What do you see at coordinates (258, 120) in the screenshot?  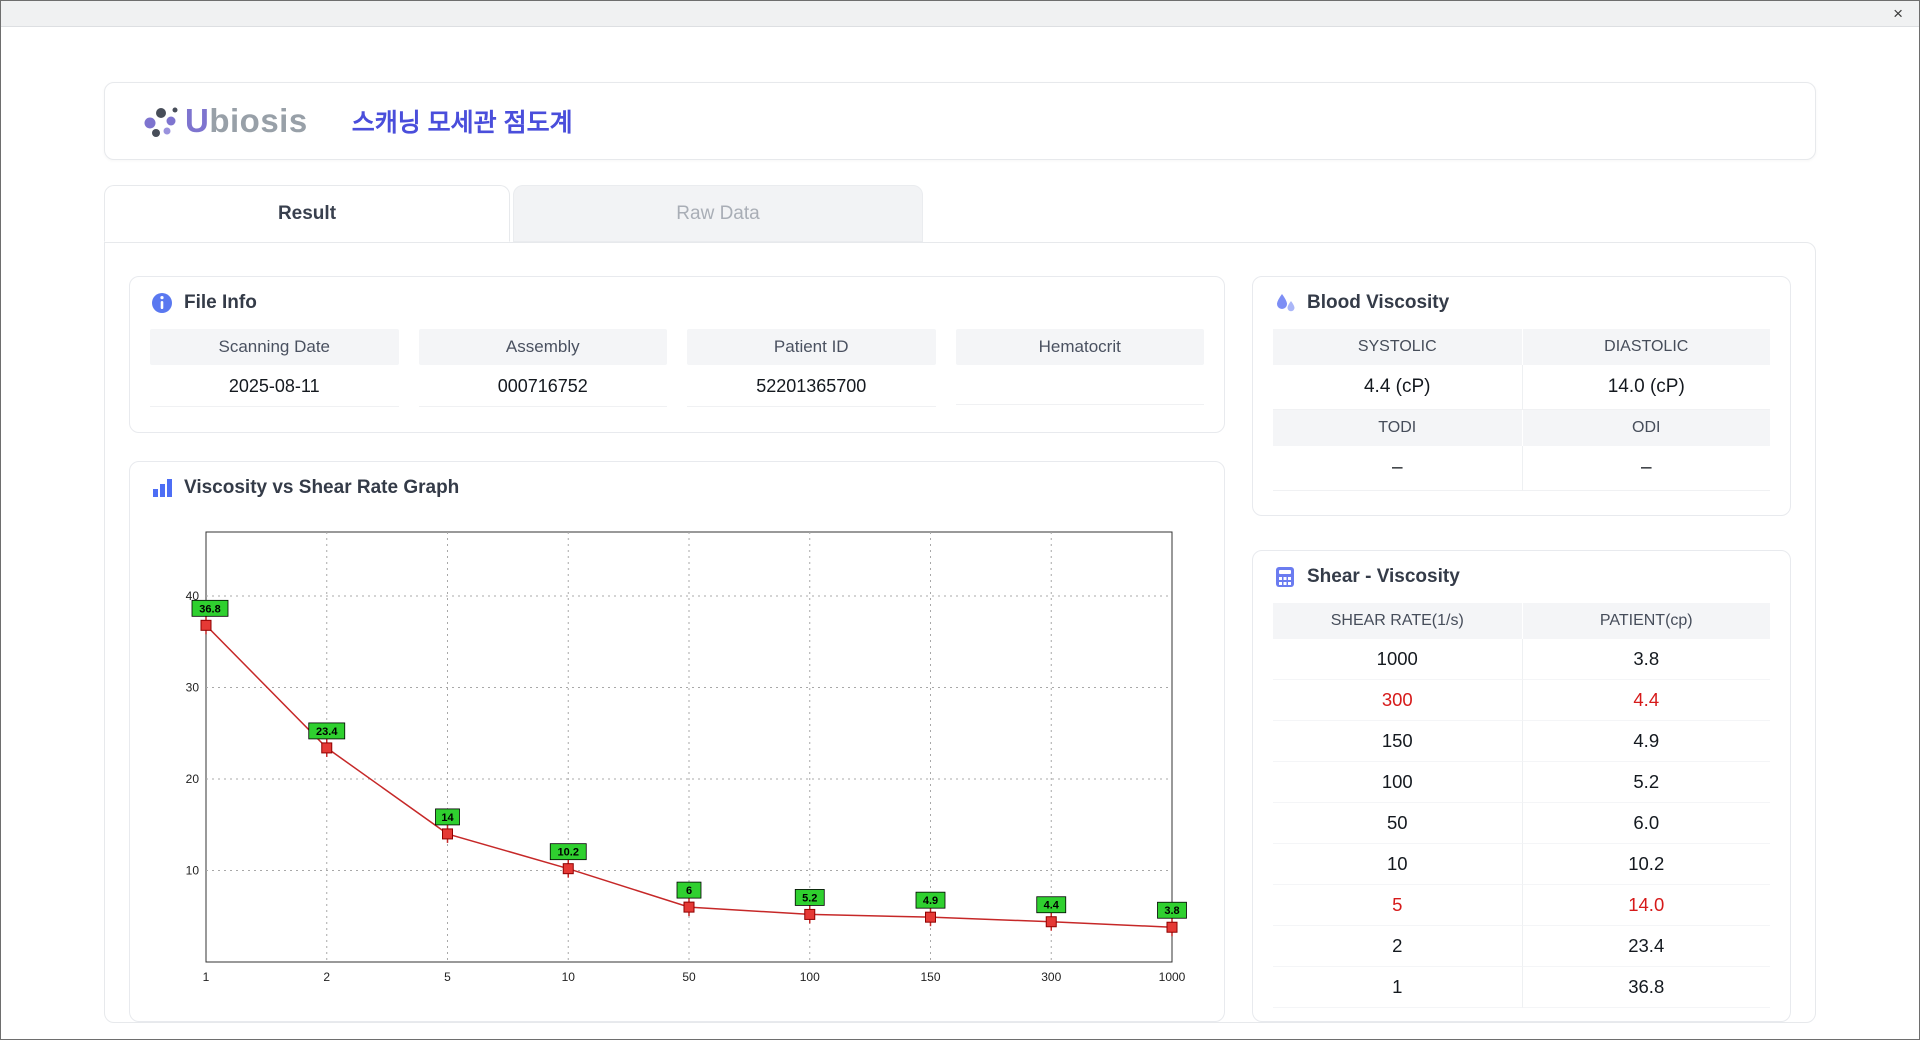 I see `logo-text-rest: biosis` at bounding box center [258, 120].